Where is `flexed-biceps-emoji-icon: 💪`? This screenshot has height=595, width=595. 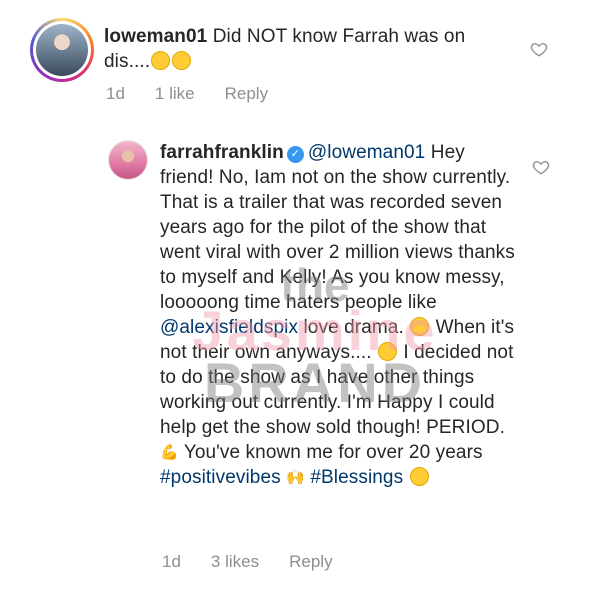
flexed-biceps-emoji-icon: 💪 is located at coordinates (169, 452).